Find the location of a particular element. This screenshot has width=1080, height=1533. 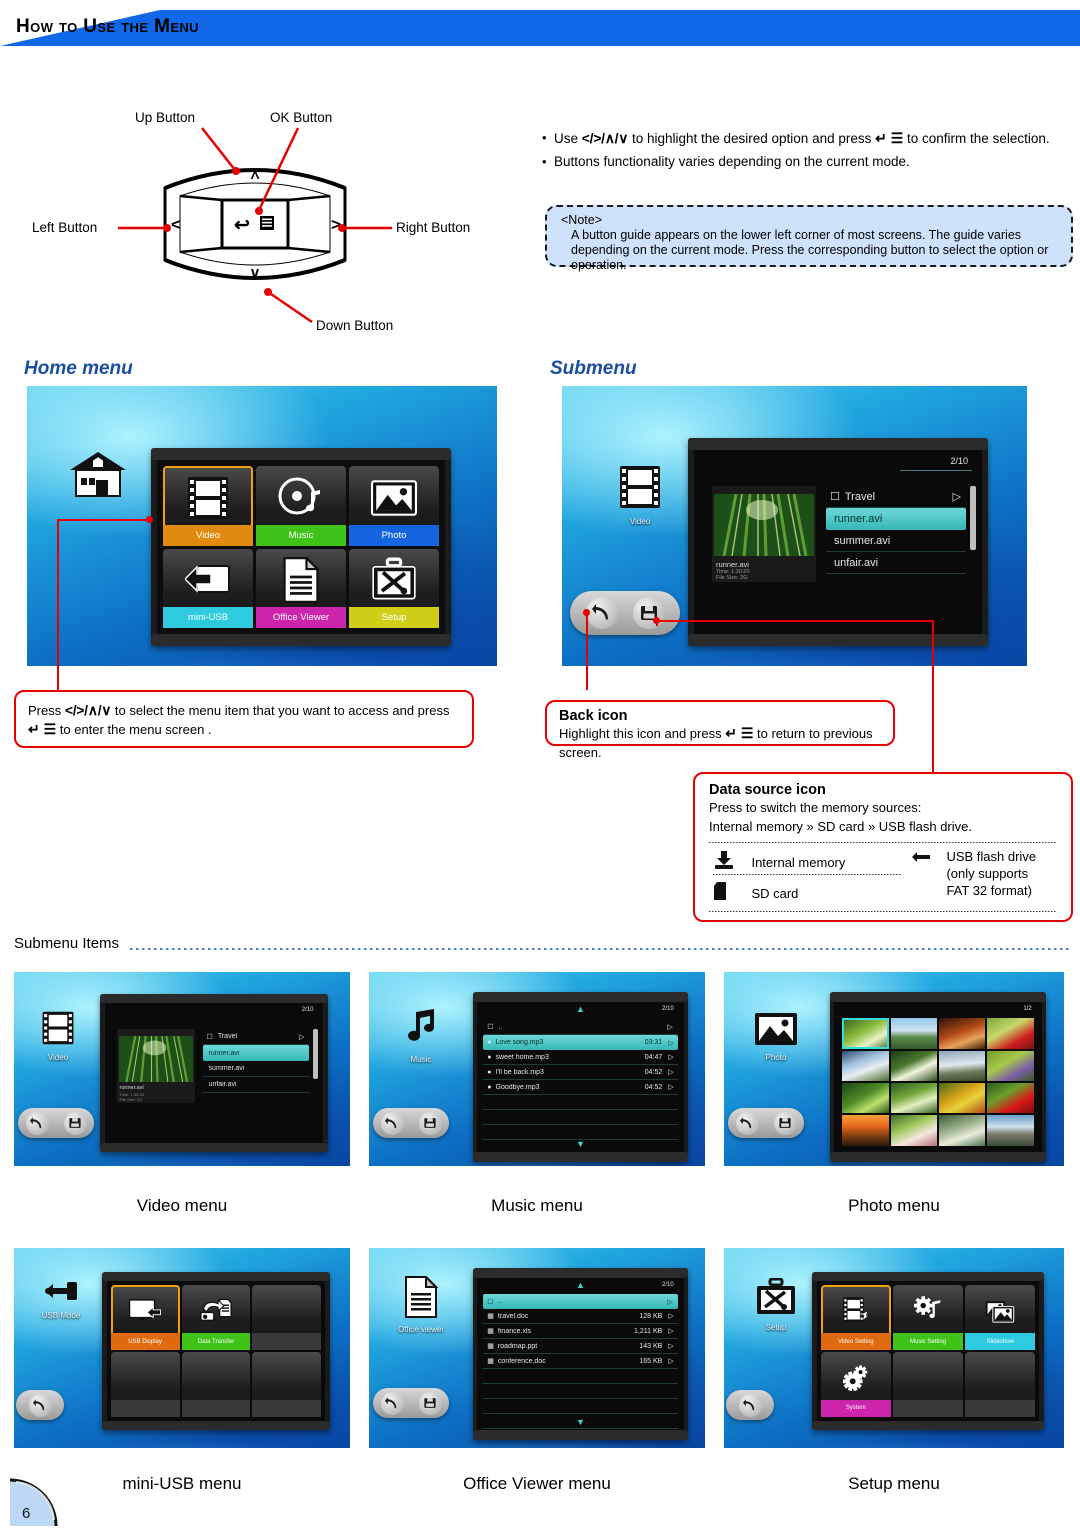

folder-icon: ☐ is located at coordinates (490, 1028).